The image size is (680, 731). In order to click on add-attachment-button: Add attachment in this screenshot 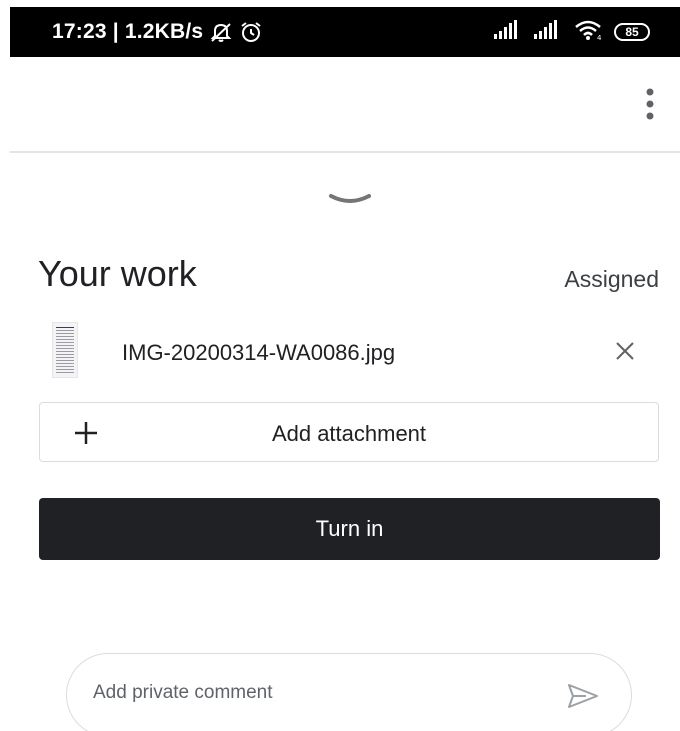, I will do `click(349, 432)`.